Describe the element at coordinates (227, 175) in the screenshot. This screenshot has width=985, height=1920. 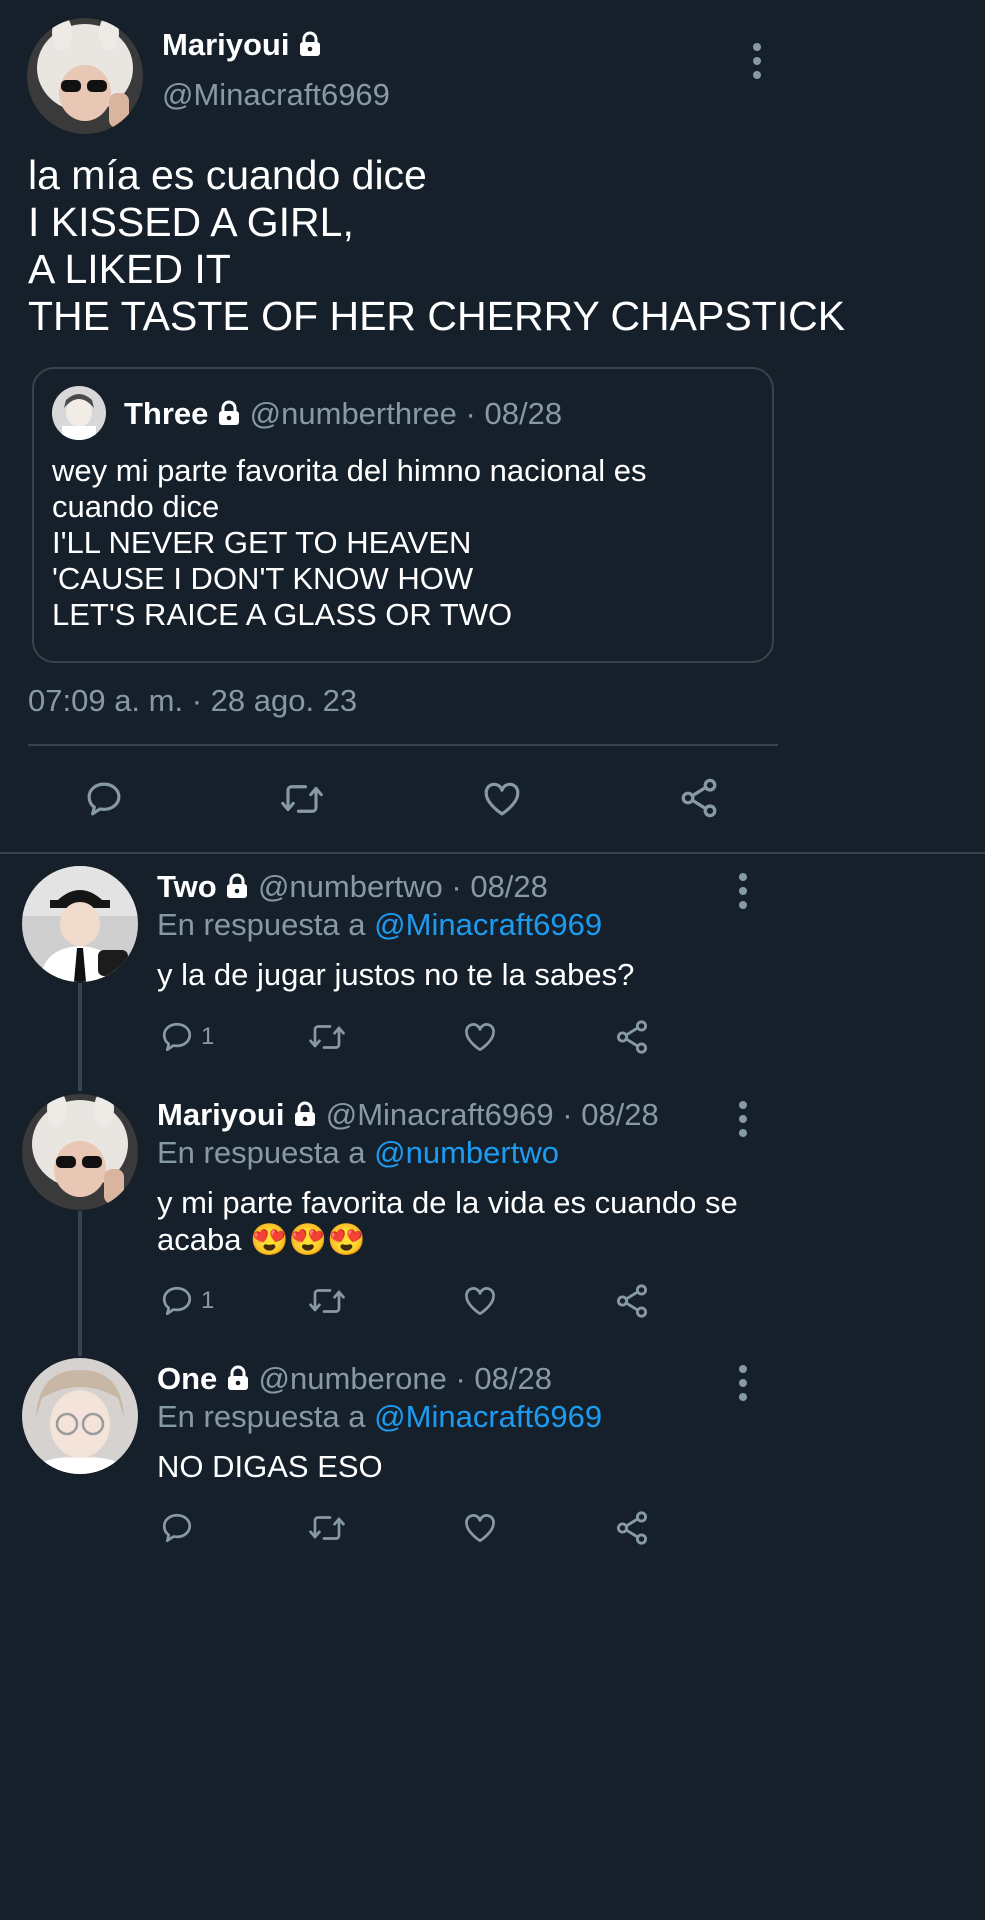
I see `tweet-text-line: la mía es cuando dice` at that location.